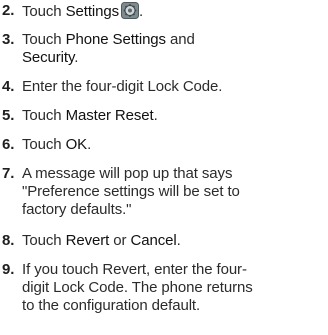 The image size is (328, 335). I want to click on step-number: 3., so click(8, 39).